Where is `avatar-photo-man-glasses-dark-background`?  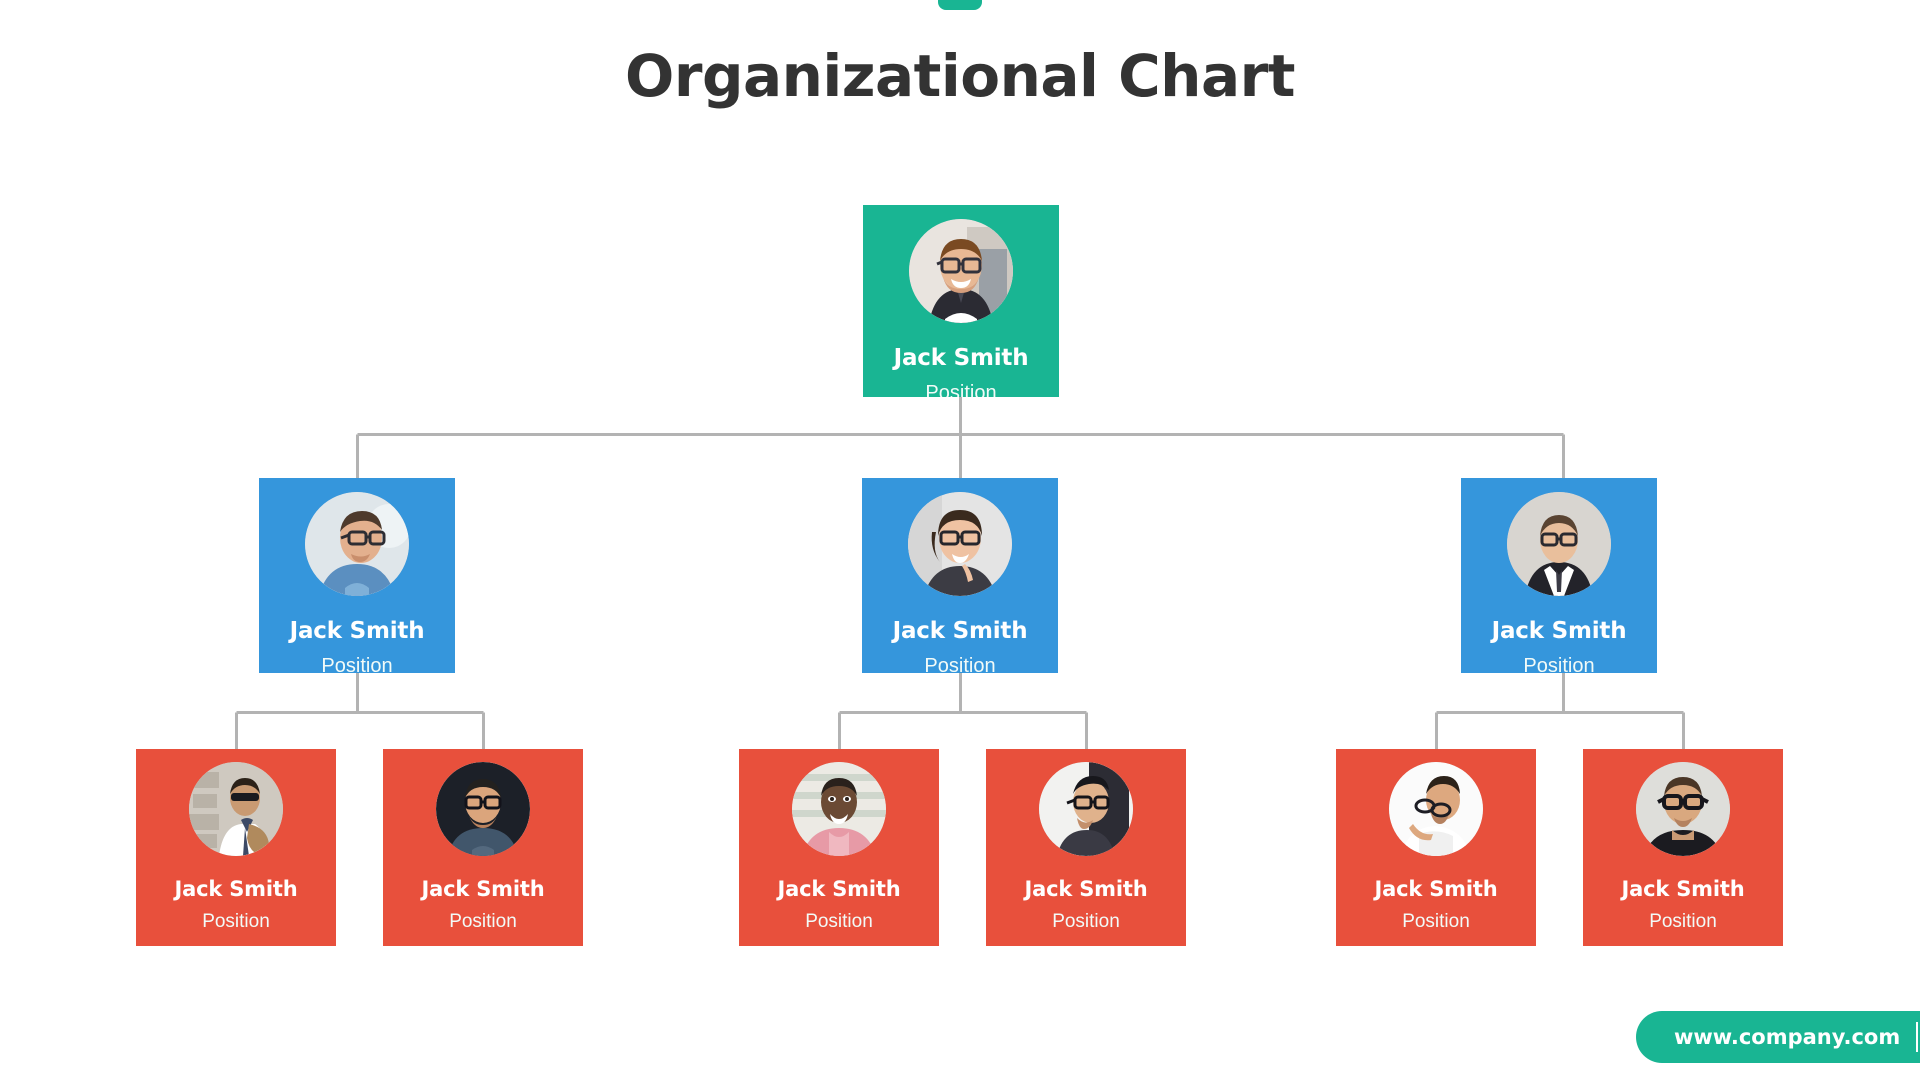 avatar-photo-man-glasses-dark-background is located at coordinates (483, 809).